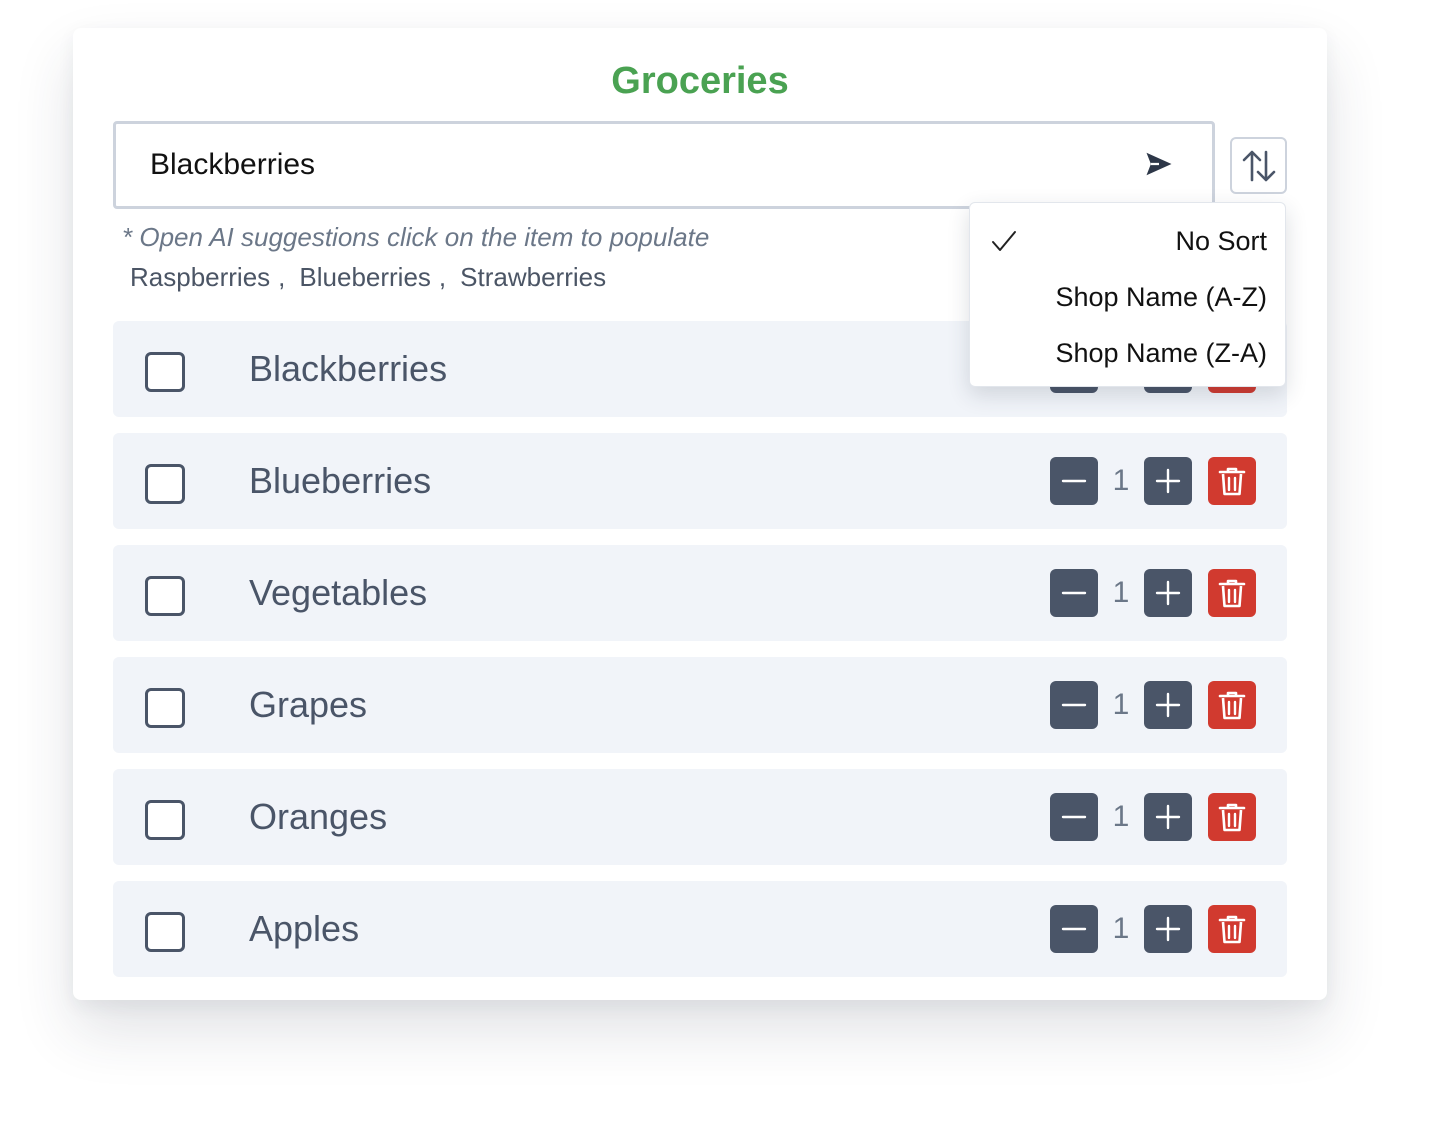 The image size is (1434, 1128). What do you see at coordinates (308, 704) in the screenshot?
I see `item-name: Grapes` at bounding box center [308, 704].